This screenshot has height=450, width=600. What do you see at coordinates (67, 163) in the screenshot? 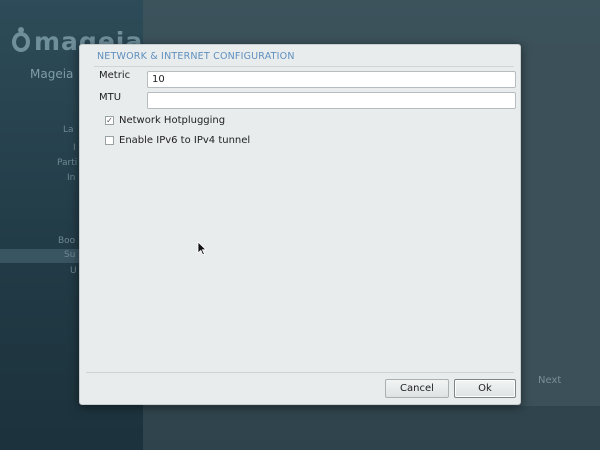
I see `sidebar-item-partitioning: Parti` at bounding box center [67, 163].